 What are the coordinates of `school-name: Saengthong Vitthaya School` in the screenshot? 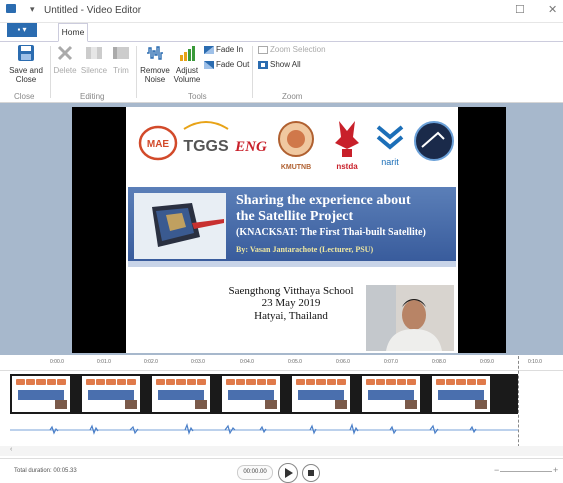 It's located at (291, 291).